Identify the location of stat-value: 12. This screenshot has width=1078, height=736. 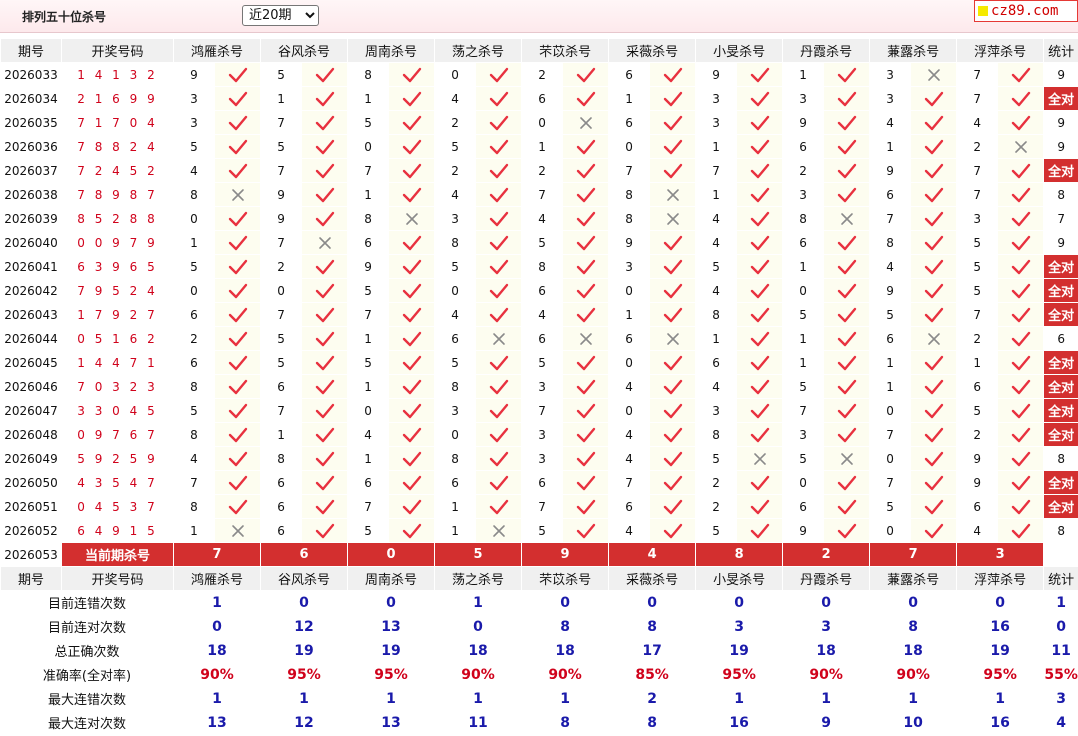
(304, 722).